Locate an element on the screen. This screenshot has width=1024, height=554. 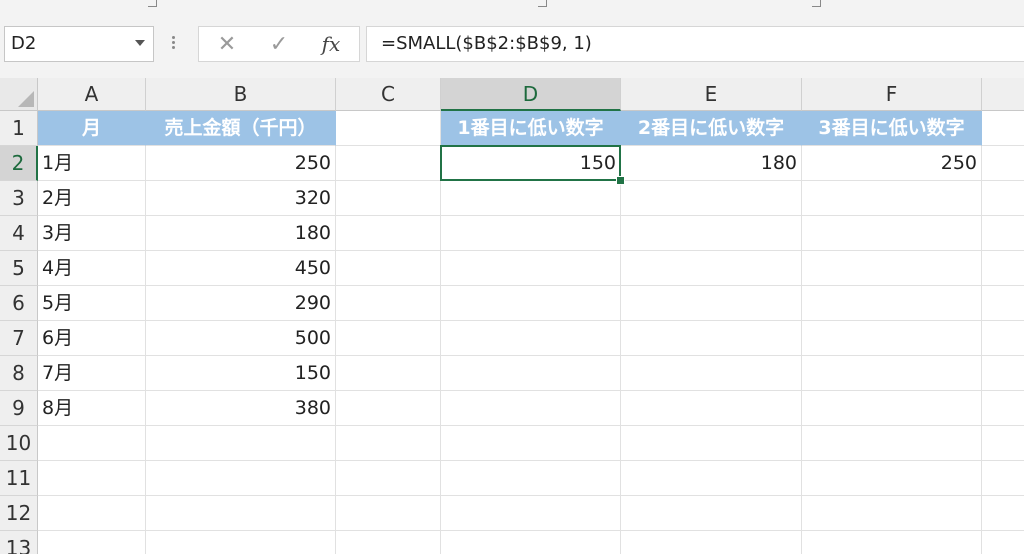
cell-f12 is located at coordinates (892, 513).